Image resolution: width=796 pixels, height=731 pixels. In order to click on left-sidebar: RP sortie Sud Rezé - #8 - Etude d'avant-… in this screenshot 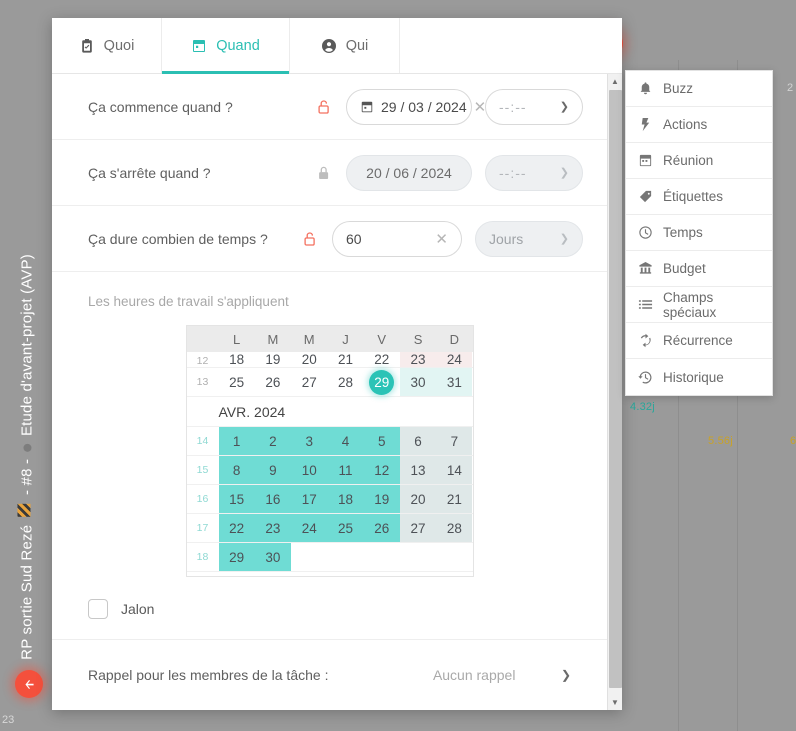, I will do `click(26, 365)`.